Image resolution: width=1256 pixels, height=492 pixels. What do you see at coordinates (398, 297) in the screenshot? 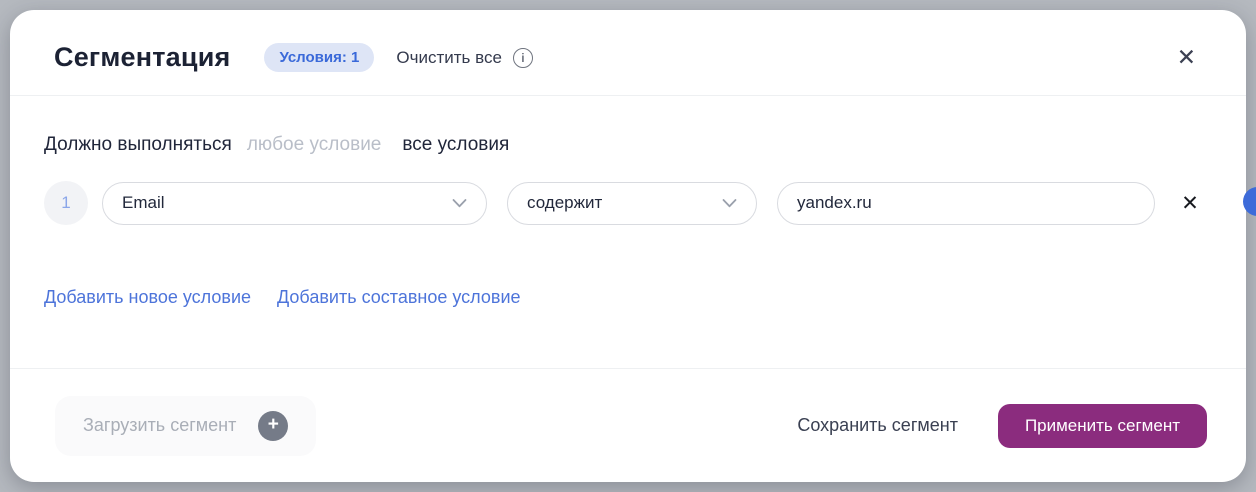
I see `add-compound-condition-link: Добавить составное условие` at bounding box center [398, 297].